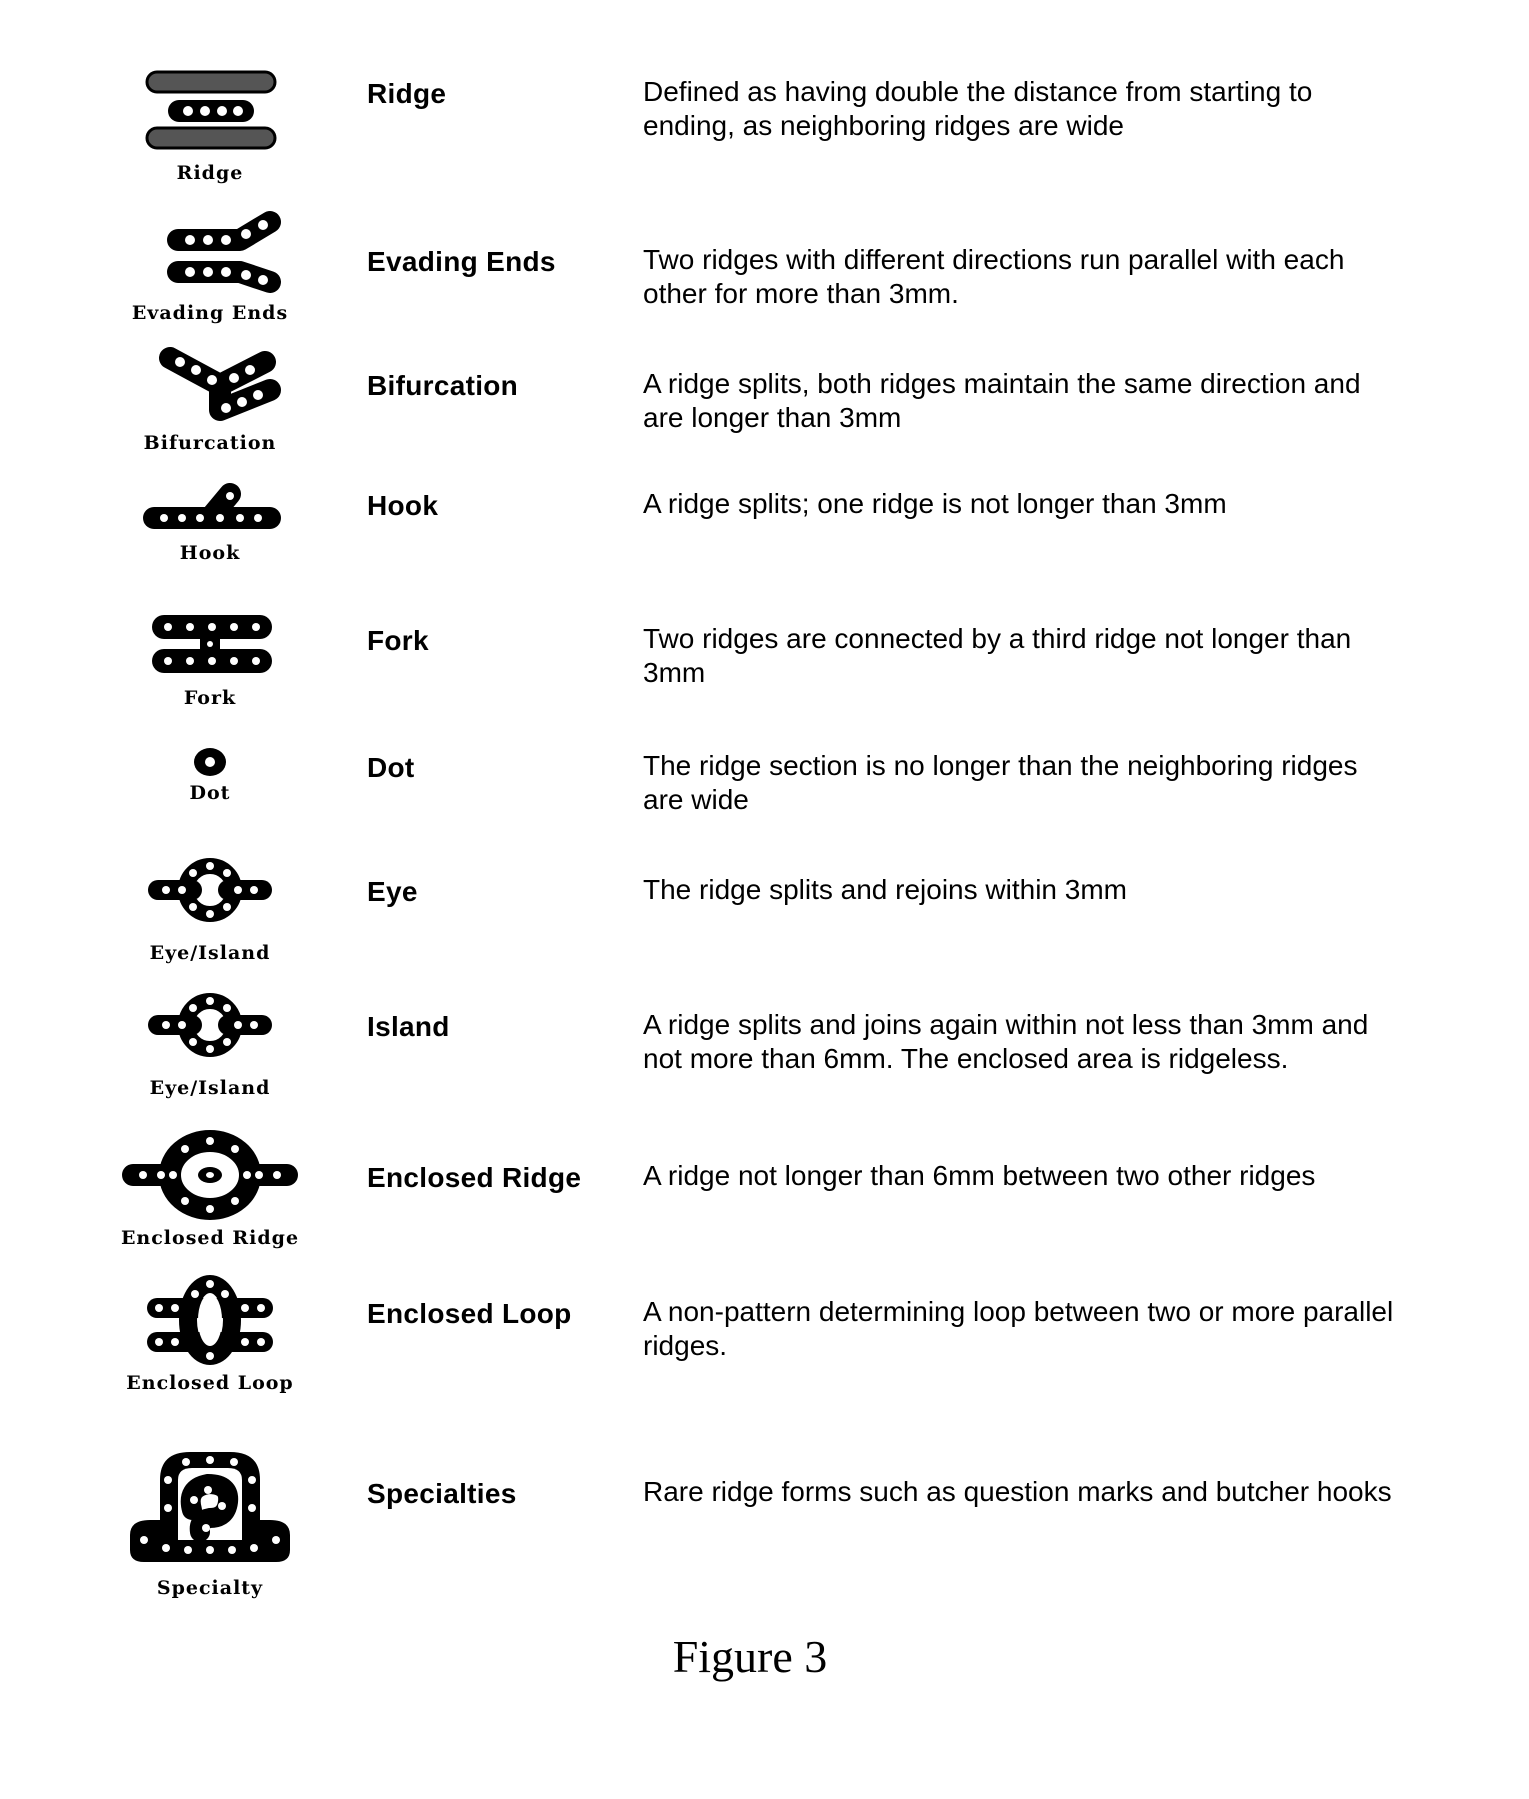 This screenshot has width=1529, height=1799. I want to click on definition: The ridge splits and rejoins within 3mm, so click(885, 889).